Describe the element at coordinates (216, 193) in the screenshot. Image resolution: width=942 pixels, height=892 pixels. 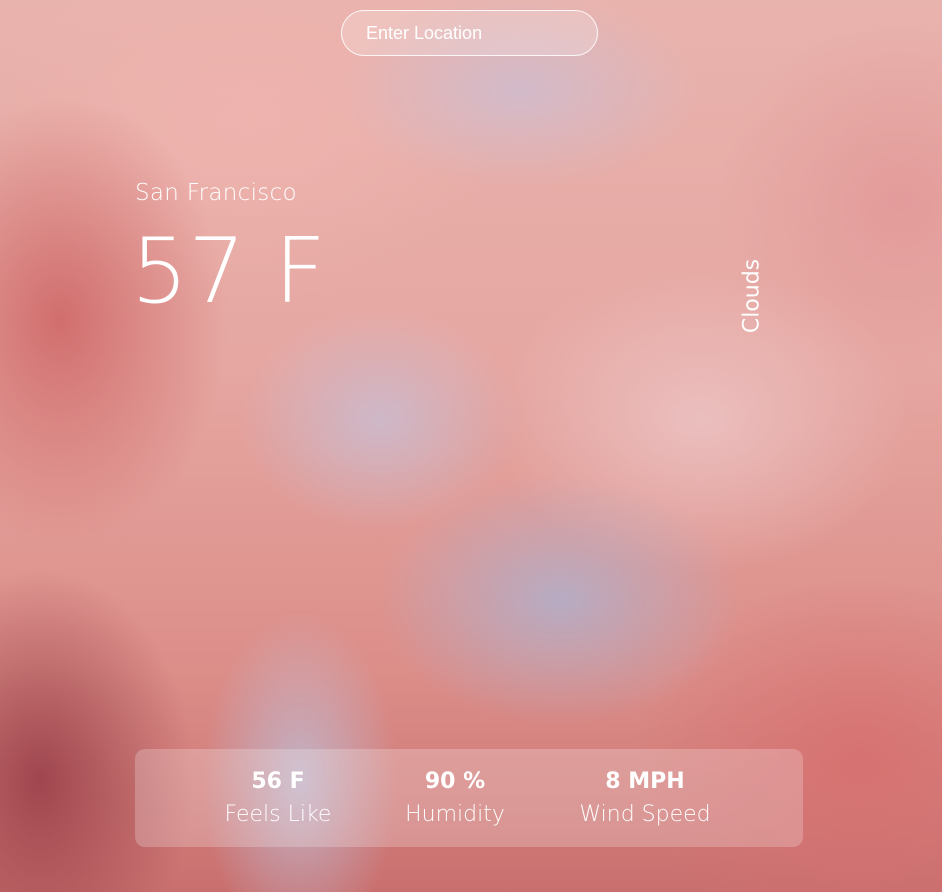
I see `location-name: San Francisco` at that location.